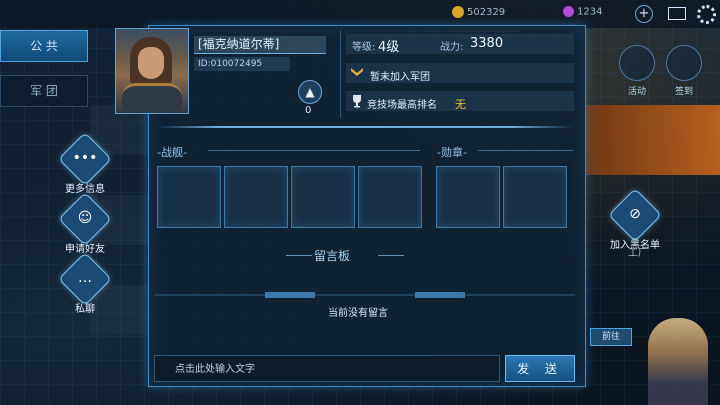  Describe the element at coordinates (652, 140) in the screenshot. I see `event-banner` at that location.